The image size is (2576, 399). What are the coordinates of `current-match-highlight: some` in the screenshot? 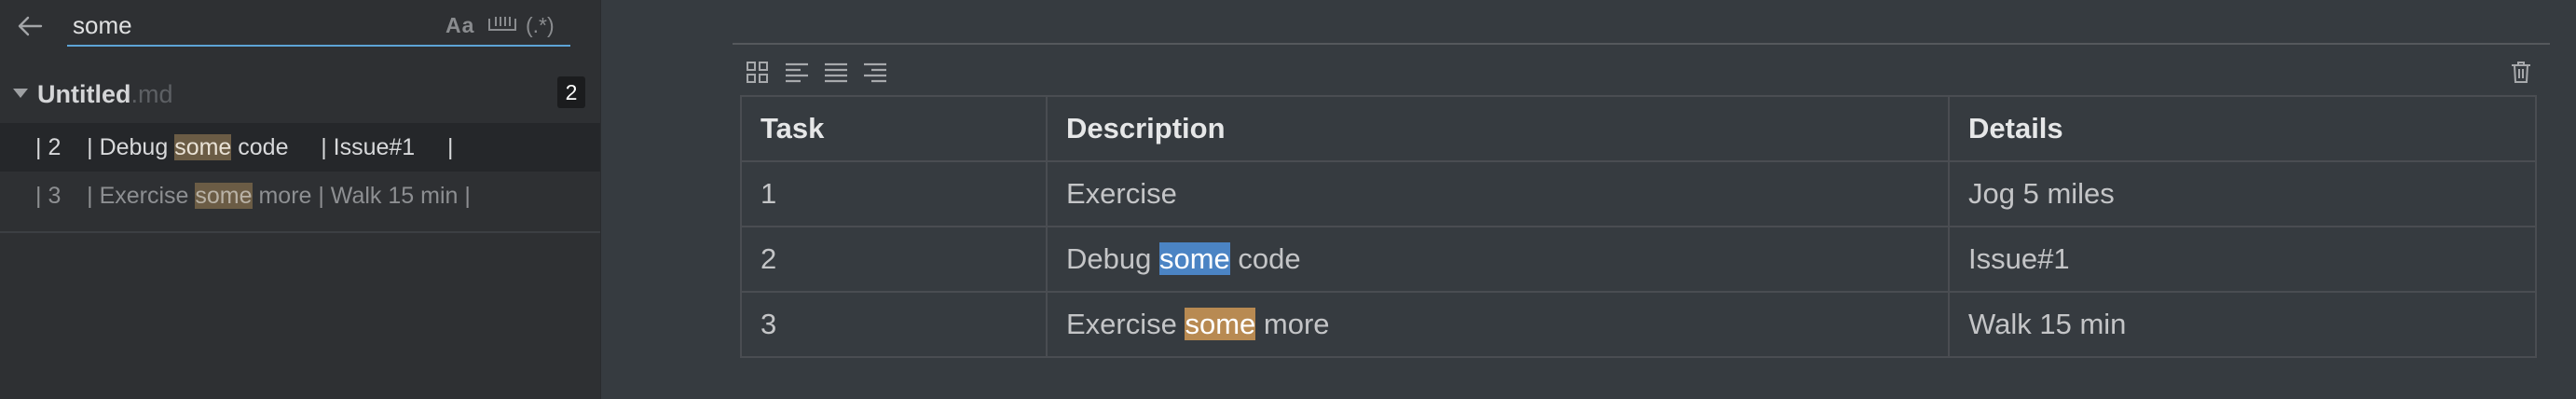 It's located at (1194, 258).